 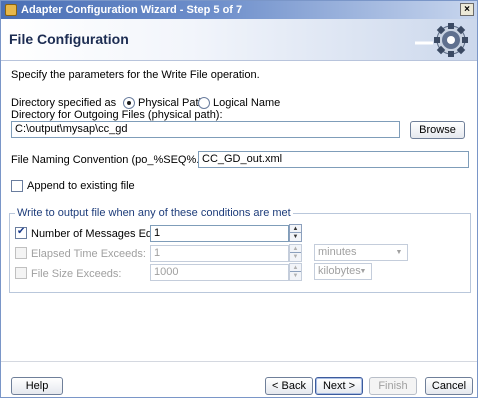 I want to click on help-button: Help, so click(x=37, y=386).